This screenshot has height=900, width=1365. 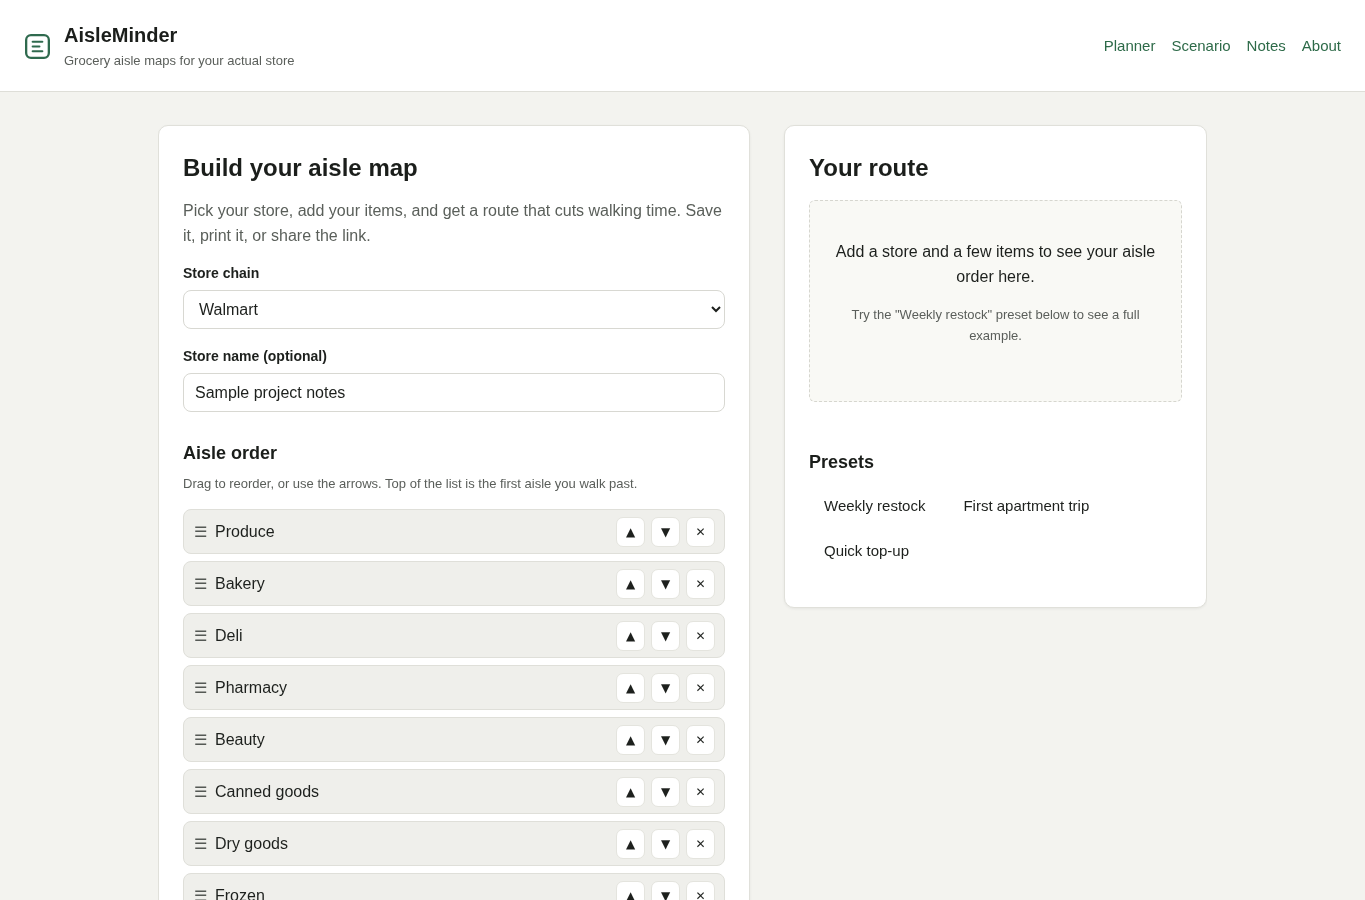 I want to click on section-title: Presets, so click(x=842, y=462).